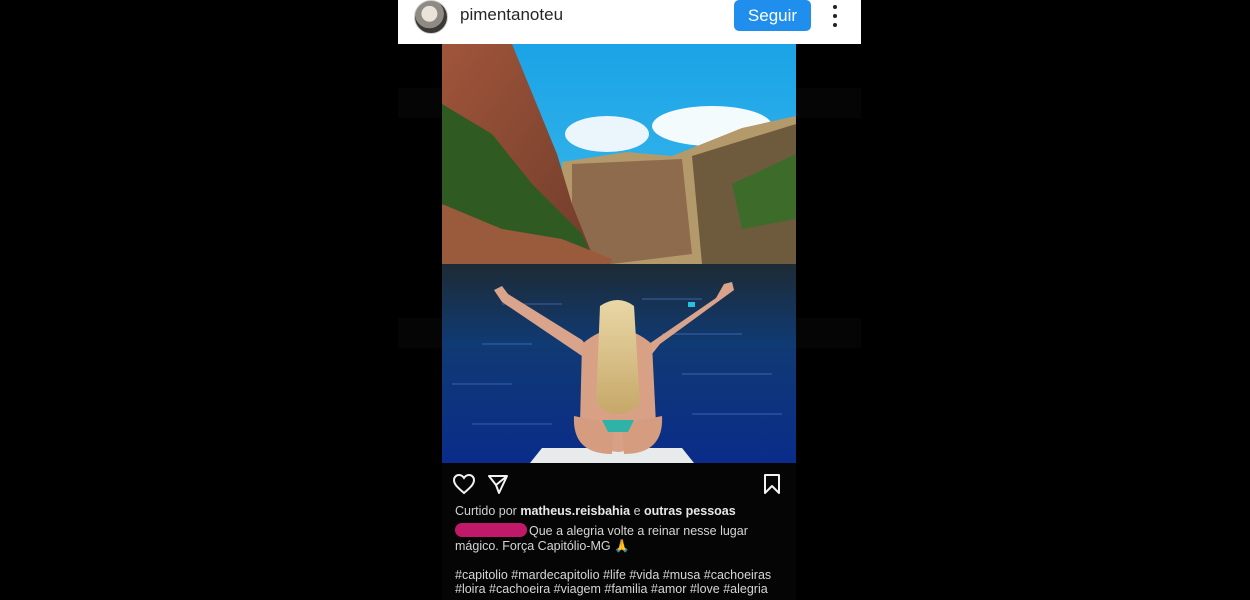  I want to click on liked-by-user: matheus.reisbahia, so click(575, 511).